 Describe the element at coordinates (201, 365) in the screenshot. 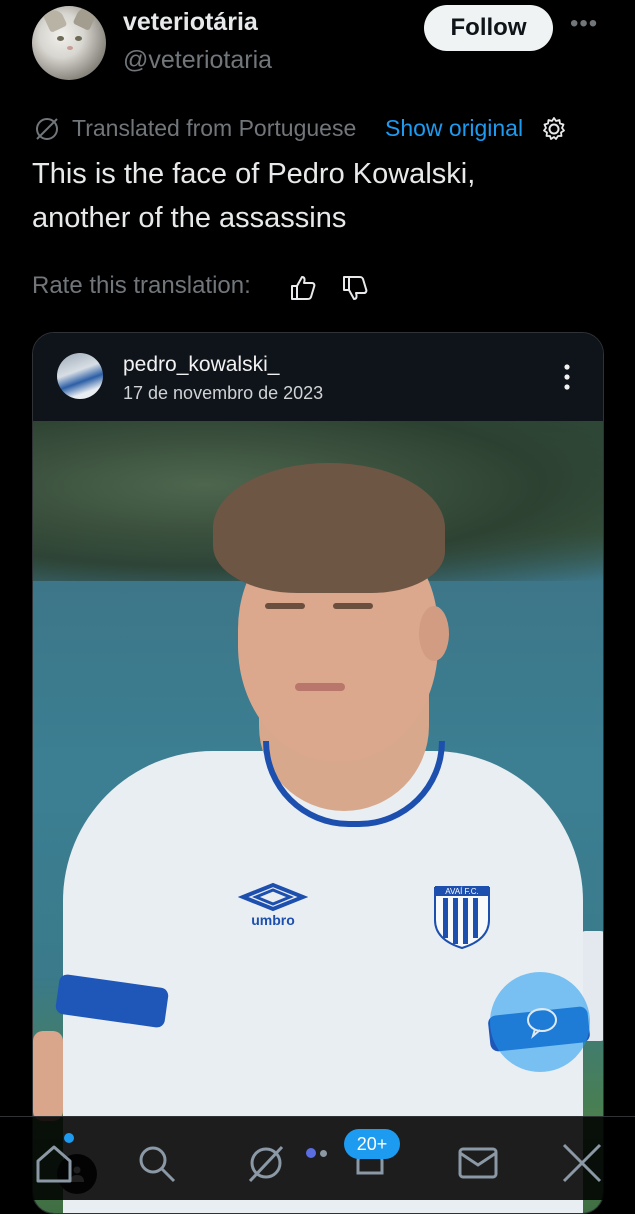

I see `embed-username: pedro_kowalski_` at that location.